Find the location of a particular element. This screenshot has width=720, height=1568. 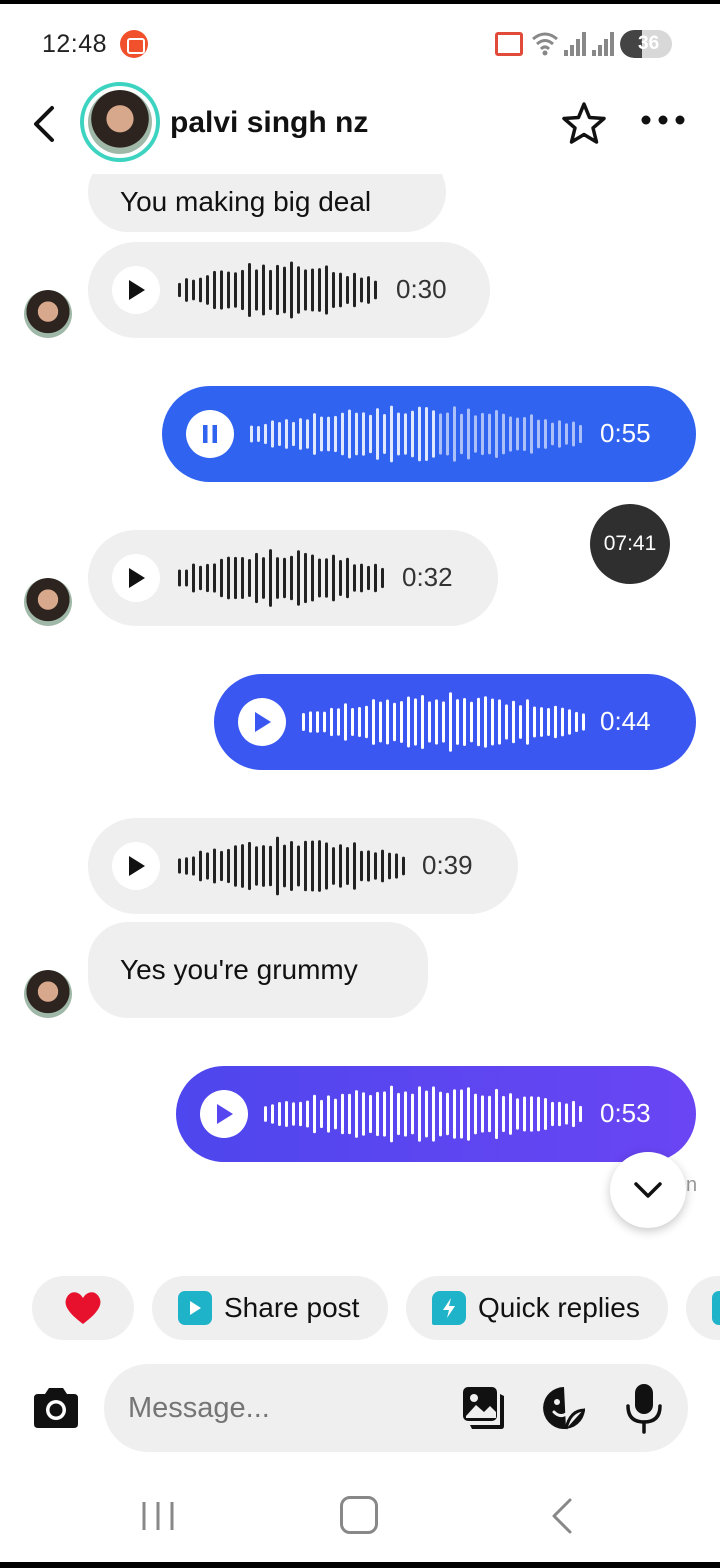

message-bubble: You making big deal is located at coordinates (267, 203).